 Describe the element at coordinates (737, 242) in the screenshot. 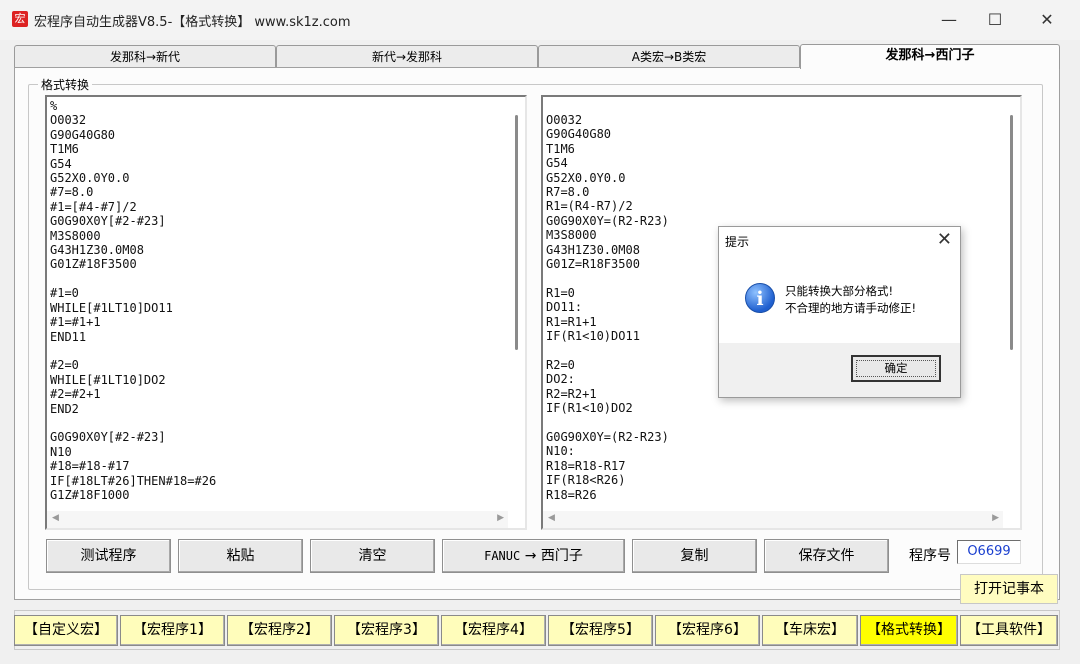

I see `dialog-title: 提示` at that location.